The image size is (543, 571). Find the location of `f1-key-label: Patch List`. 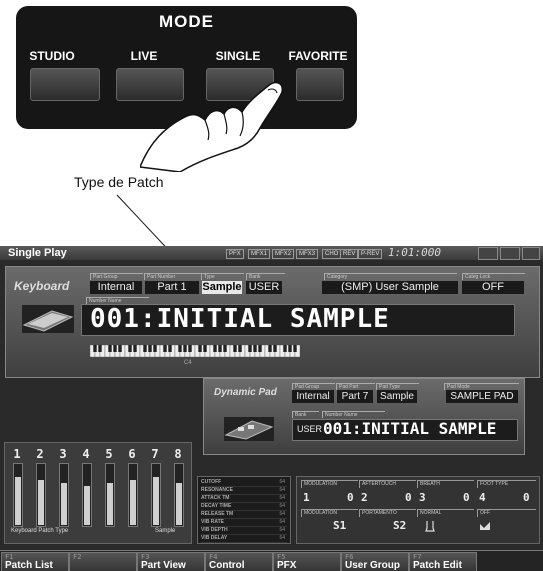

f1-key-label: Patch List is located at coordinates (29, 565).